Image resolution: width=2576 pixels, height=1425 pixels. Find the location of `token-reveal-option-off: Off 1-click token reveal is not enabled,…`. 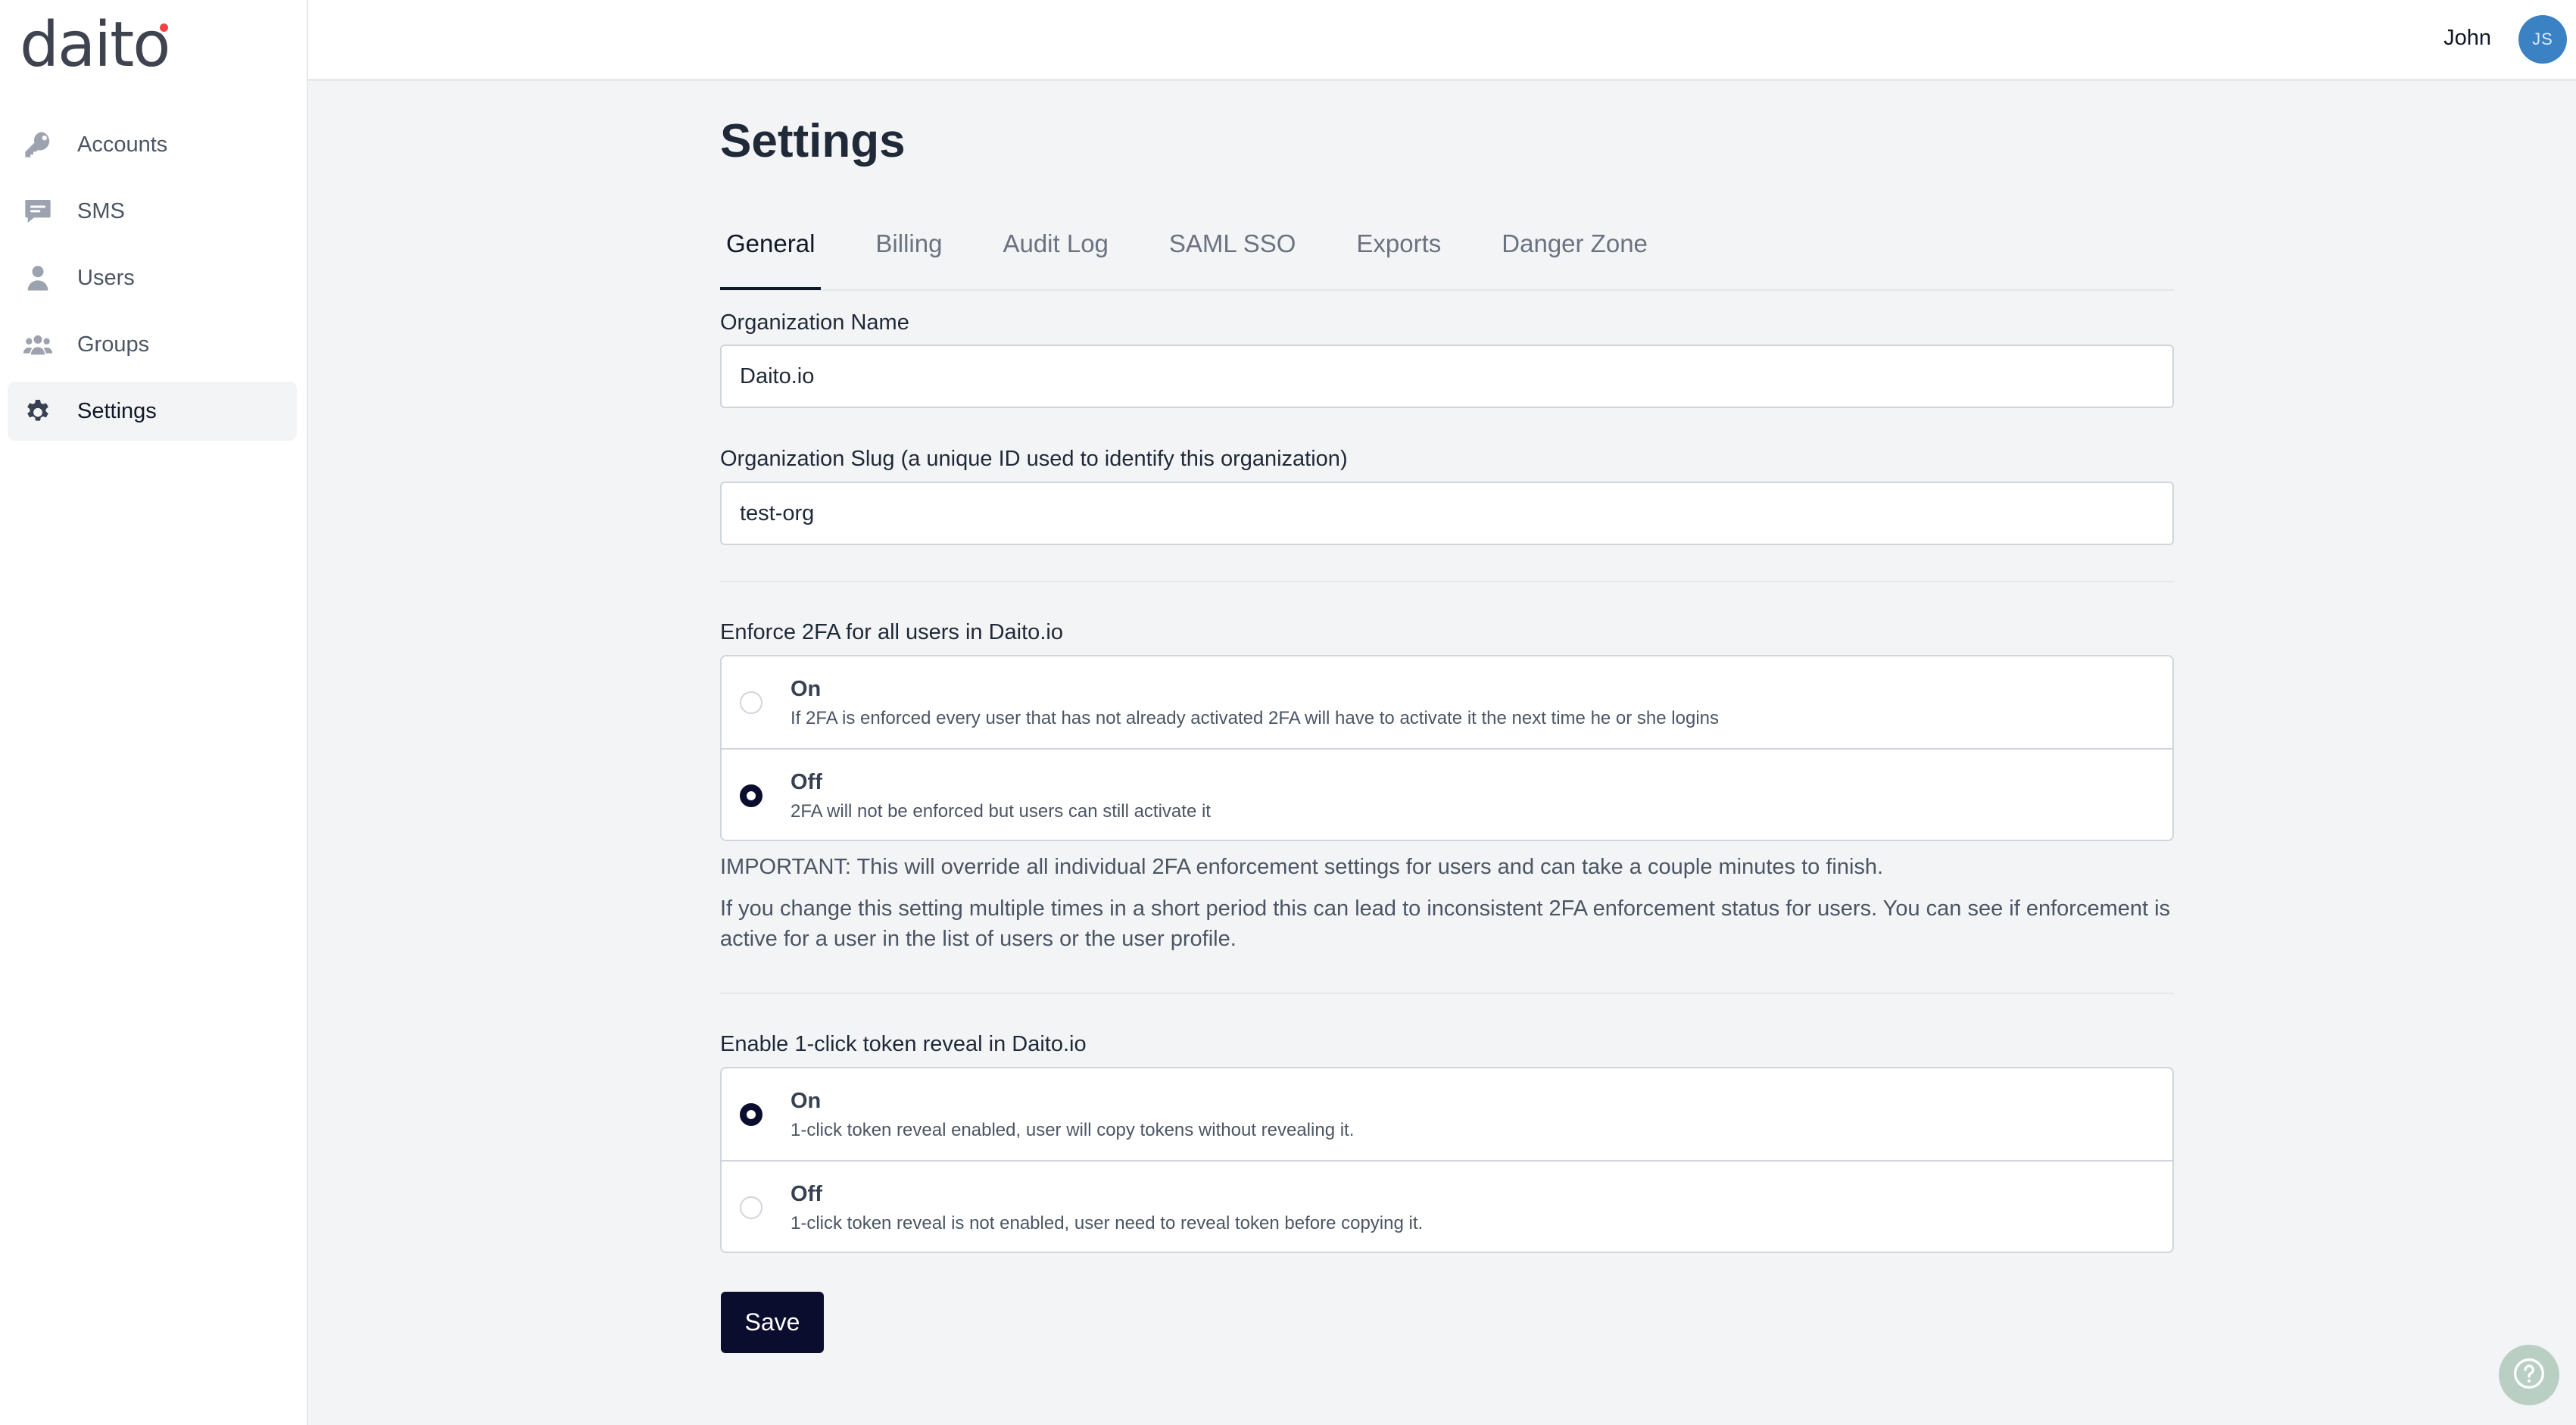

token-reveal-option-off: Off 1-click token reveal is not enabled,… is located at coordinates (1447, 1206).